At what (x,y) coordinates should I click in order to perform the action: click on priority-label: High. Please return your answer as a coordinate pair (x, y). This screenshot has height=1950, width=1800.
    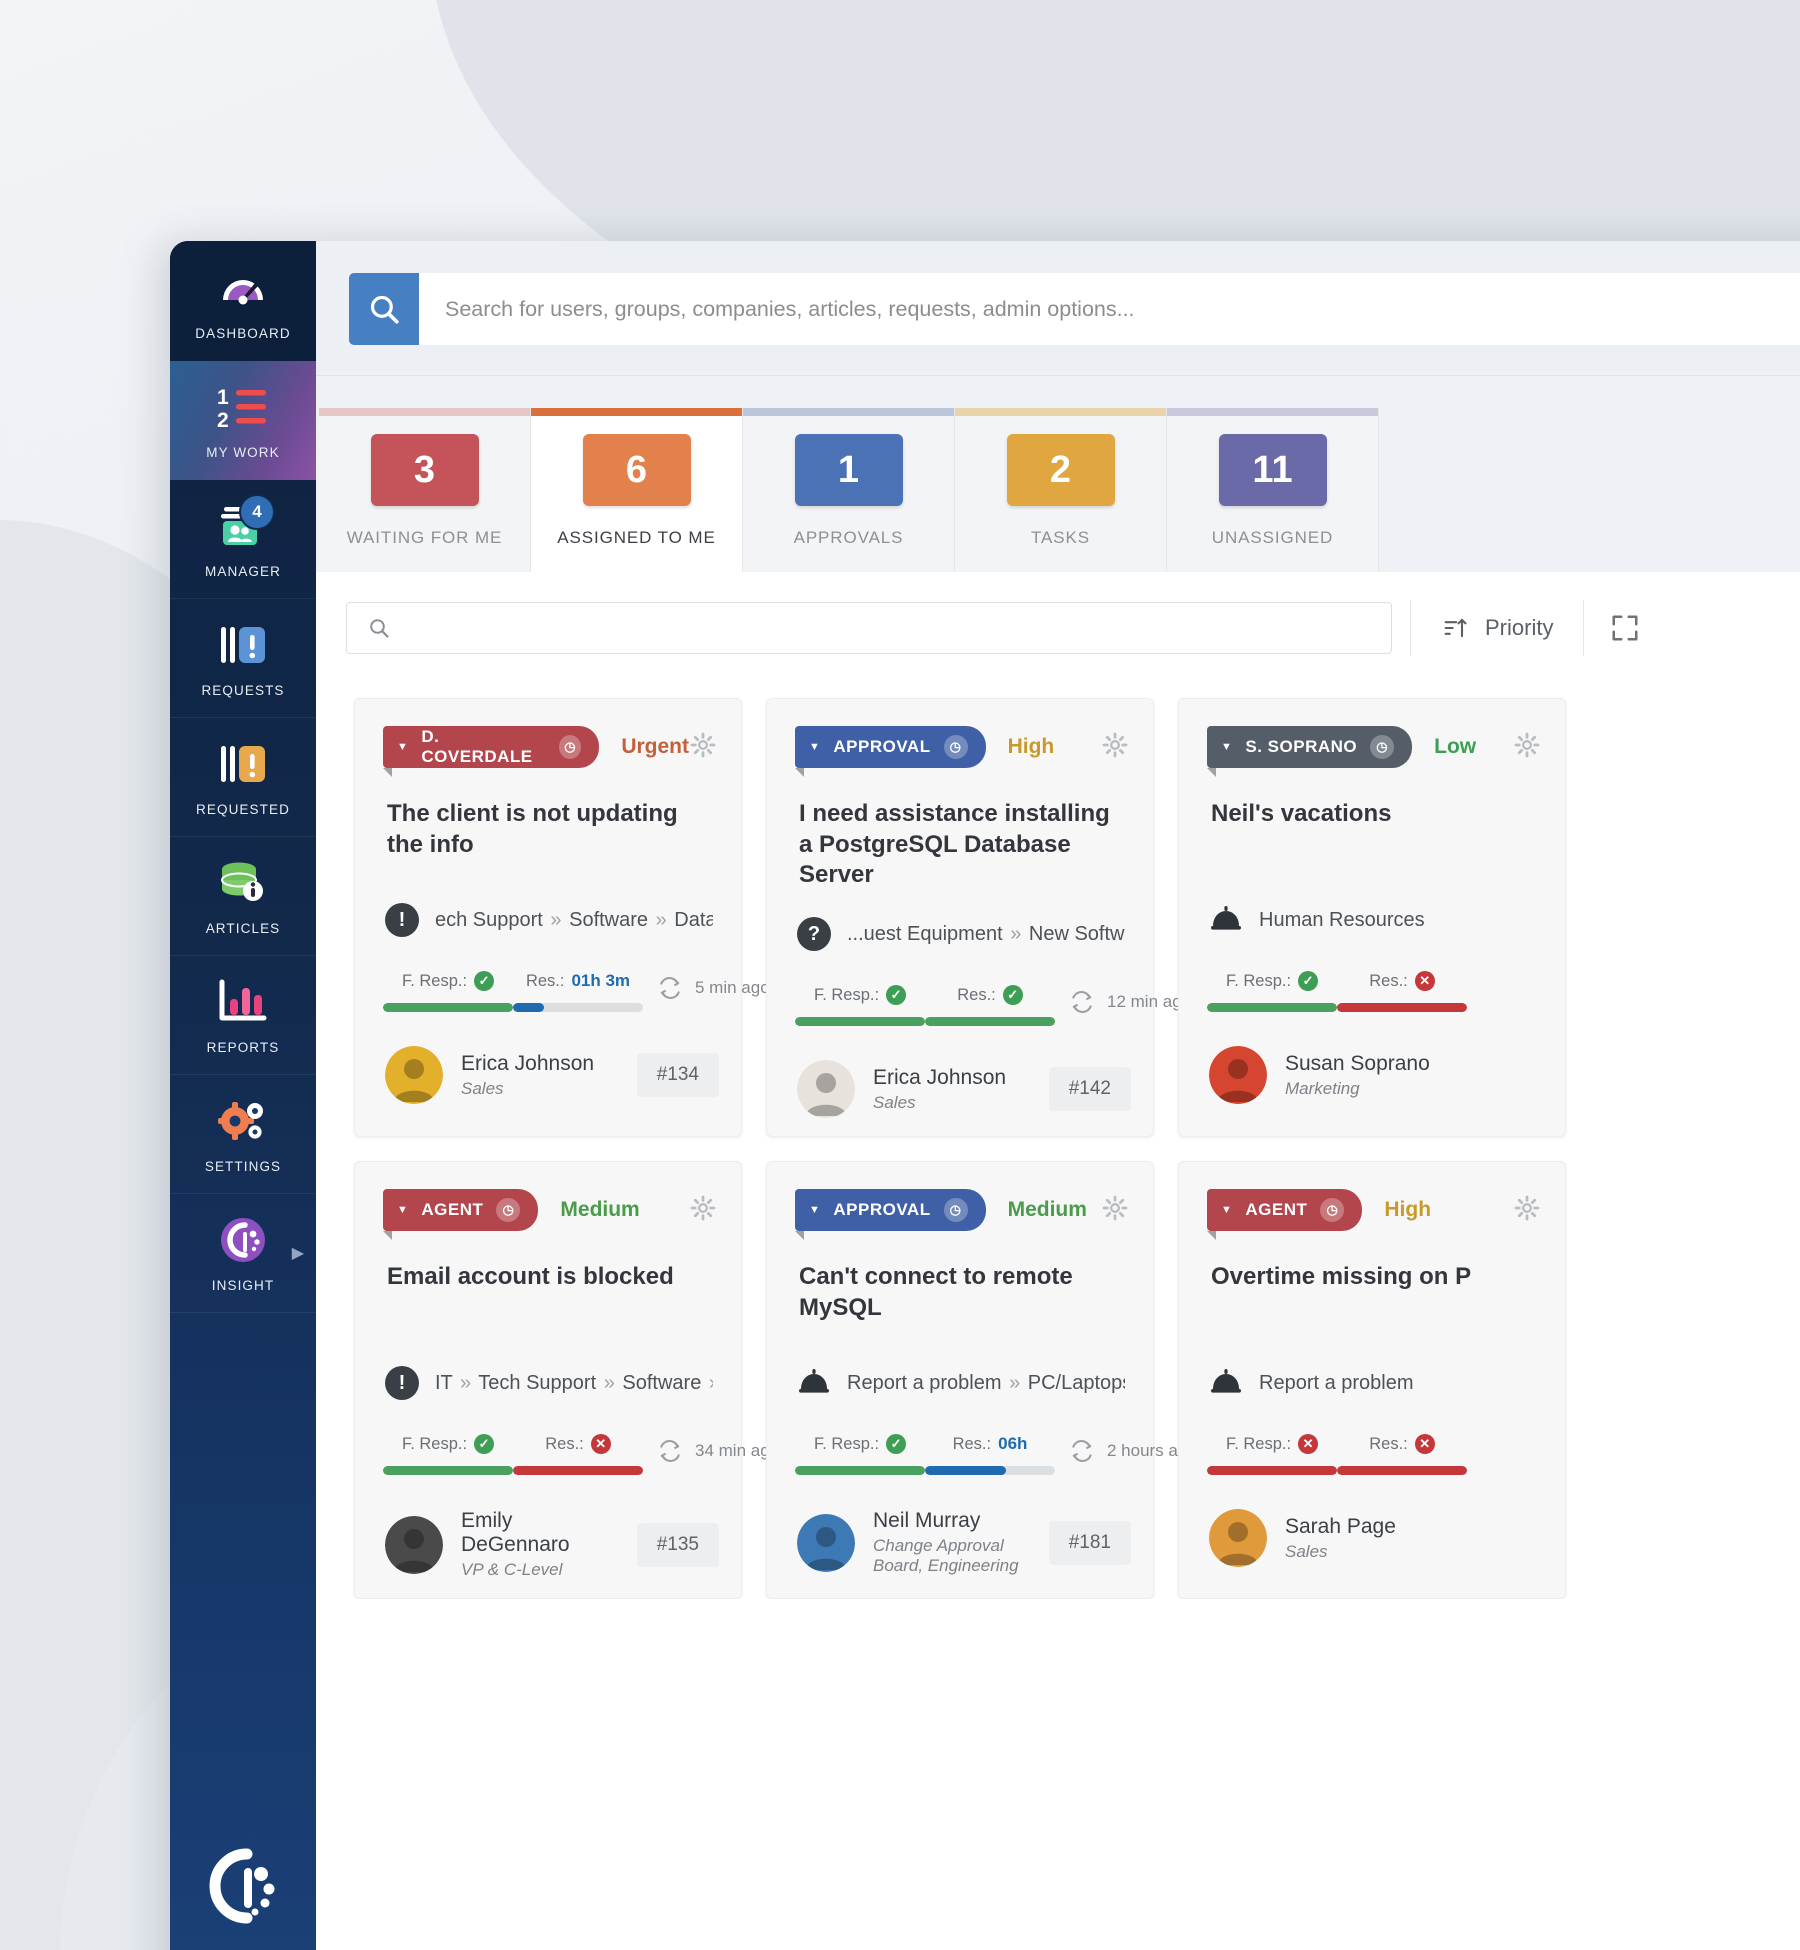
    Looking at the image, I should click on (1031, 746).